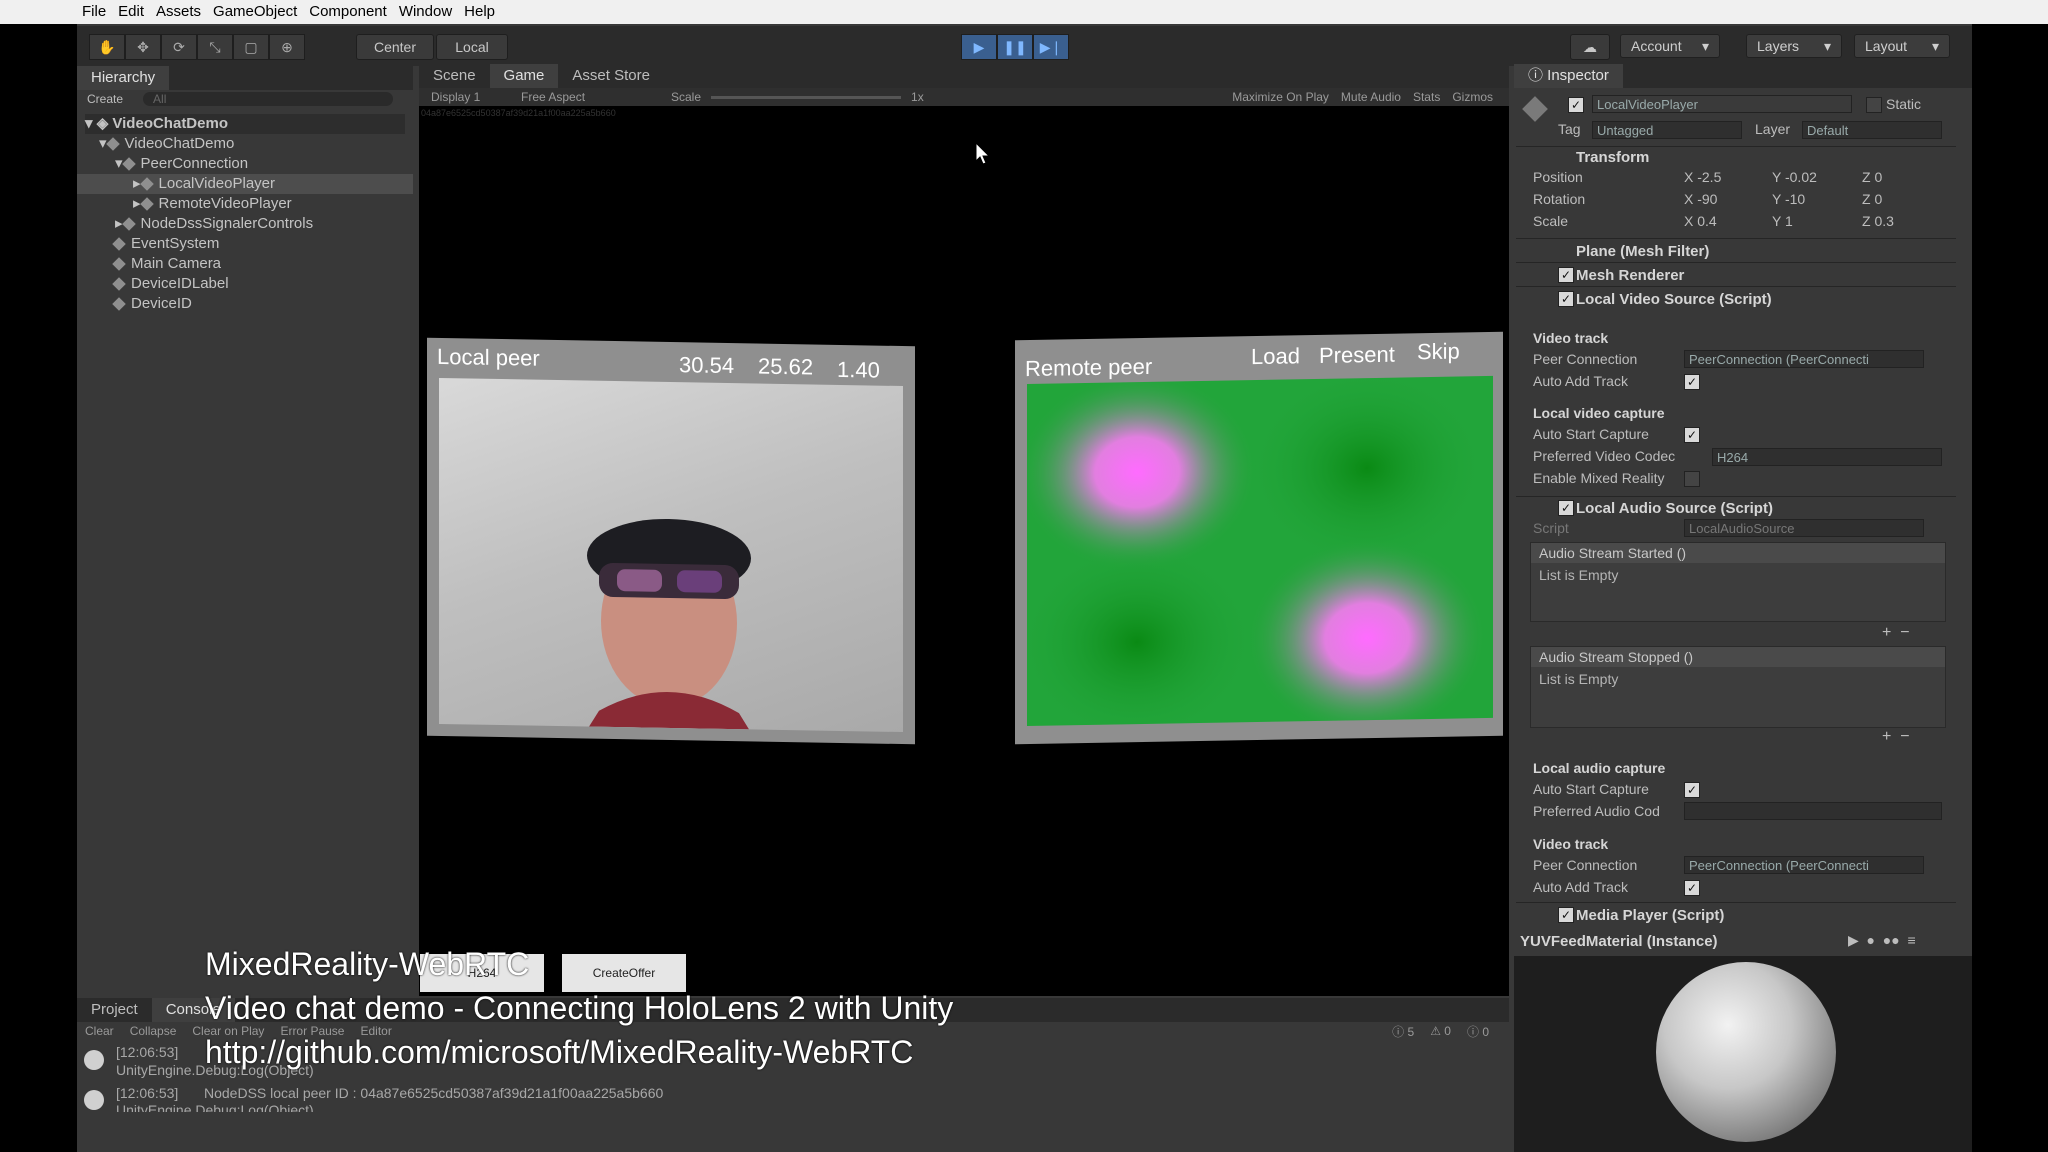 This screenshot has width=2048, height=1152. I want to click on game-id-text: 04a87e6525cd50387af39d21a1f00aa225a5b660, so click(518, 113).